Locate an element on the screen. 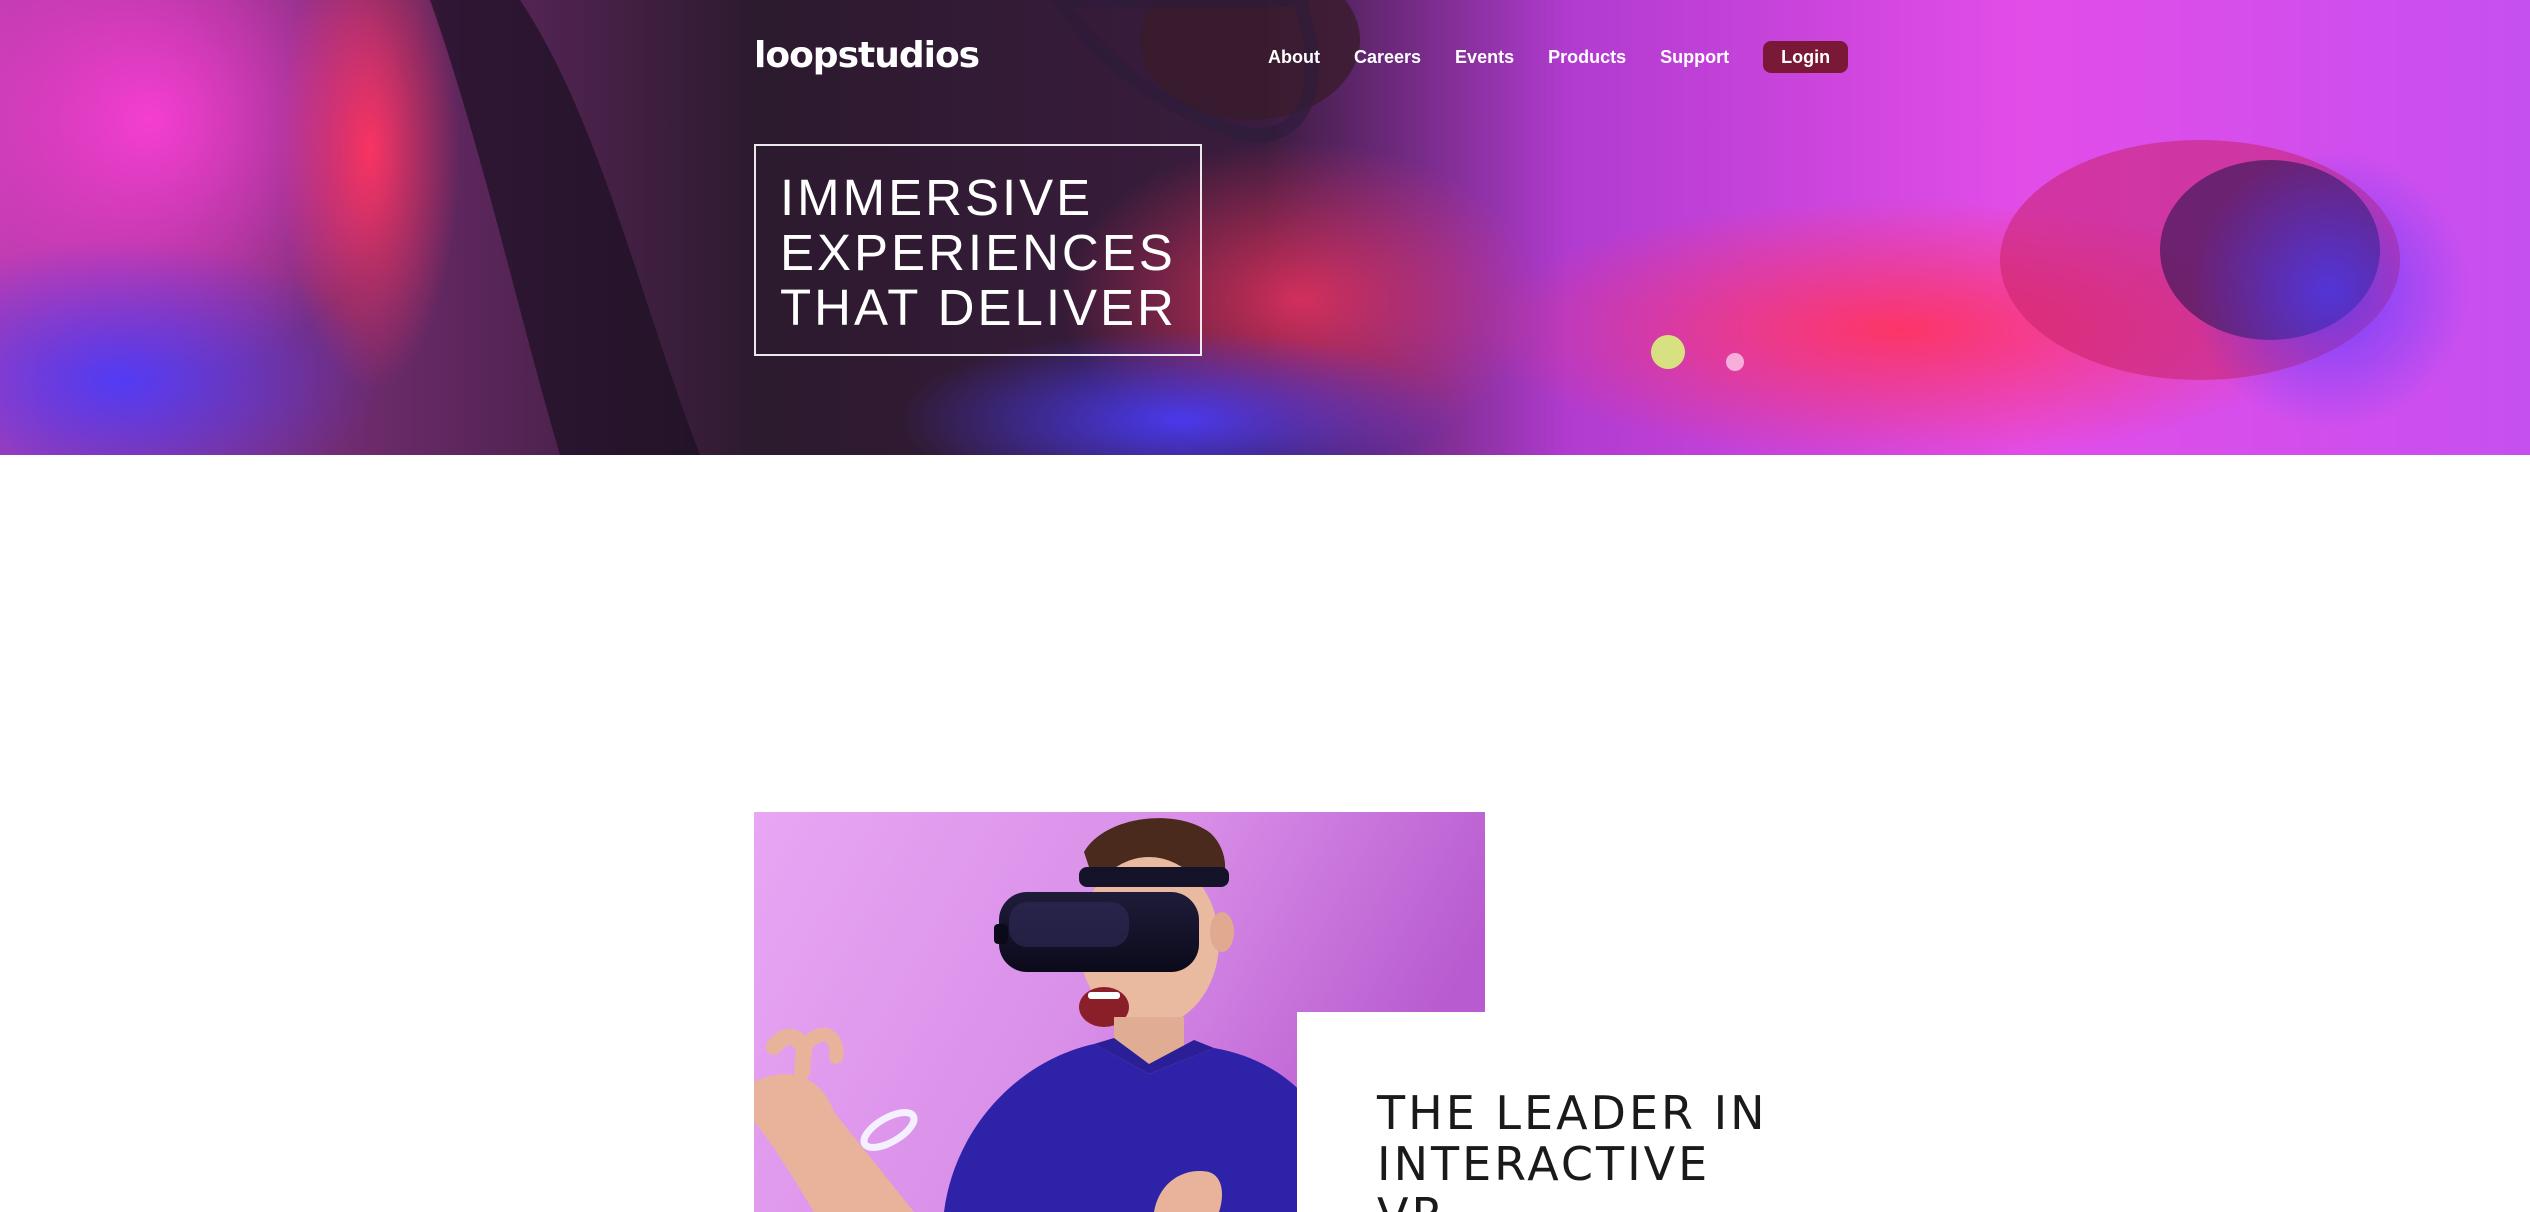 The height and width of the screenshot is (1212, 2530). hero-title-line-2: EXPERIENCES is located at coordinates (978, 252).